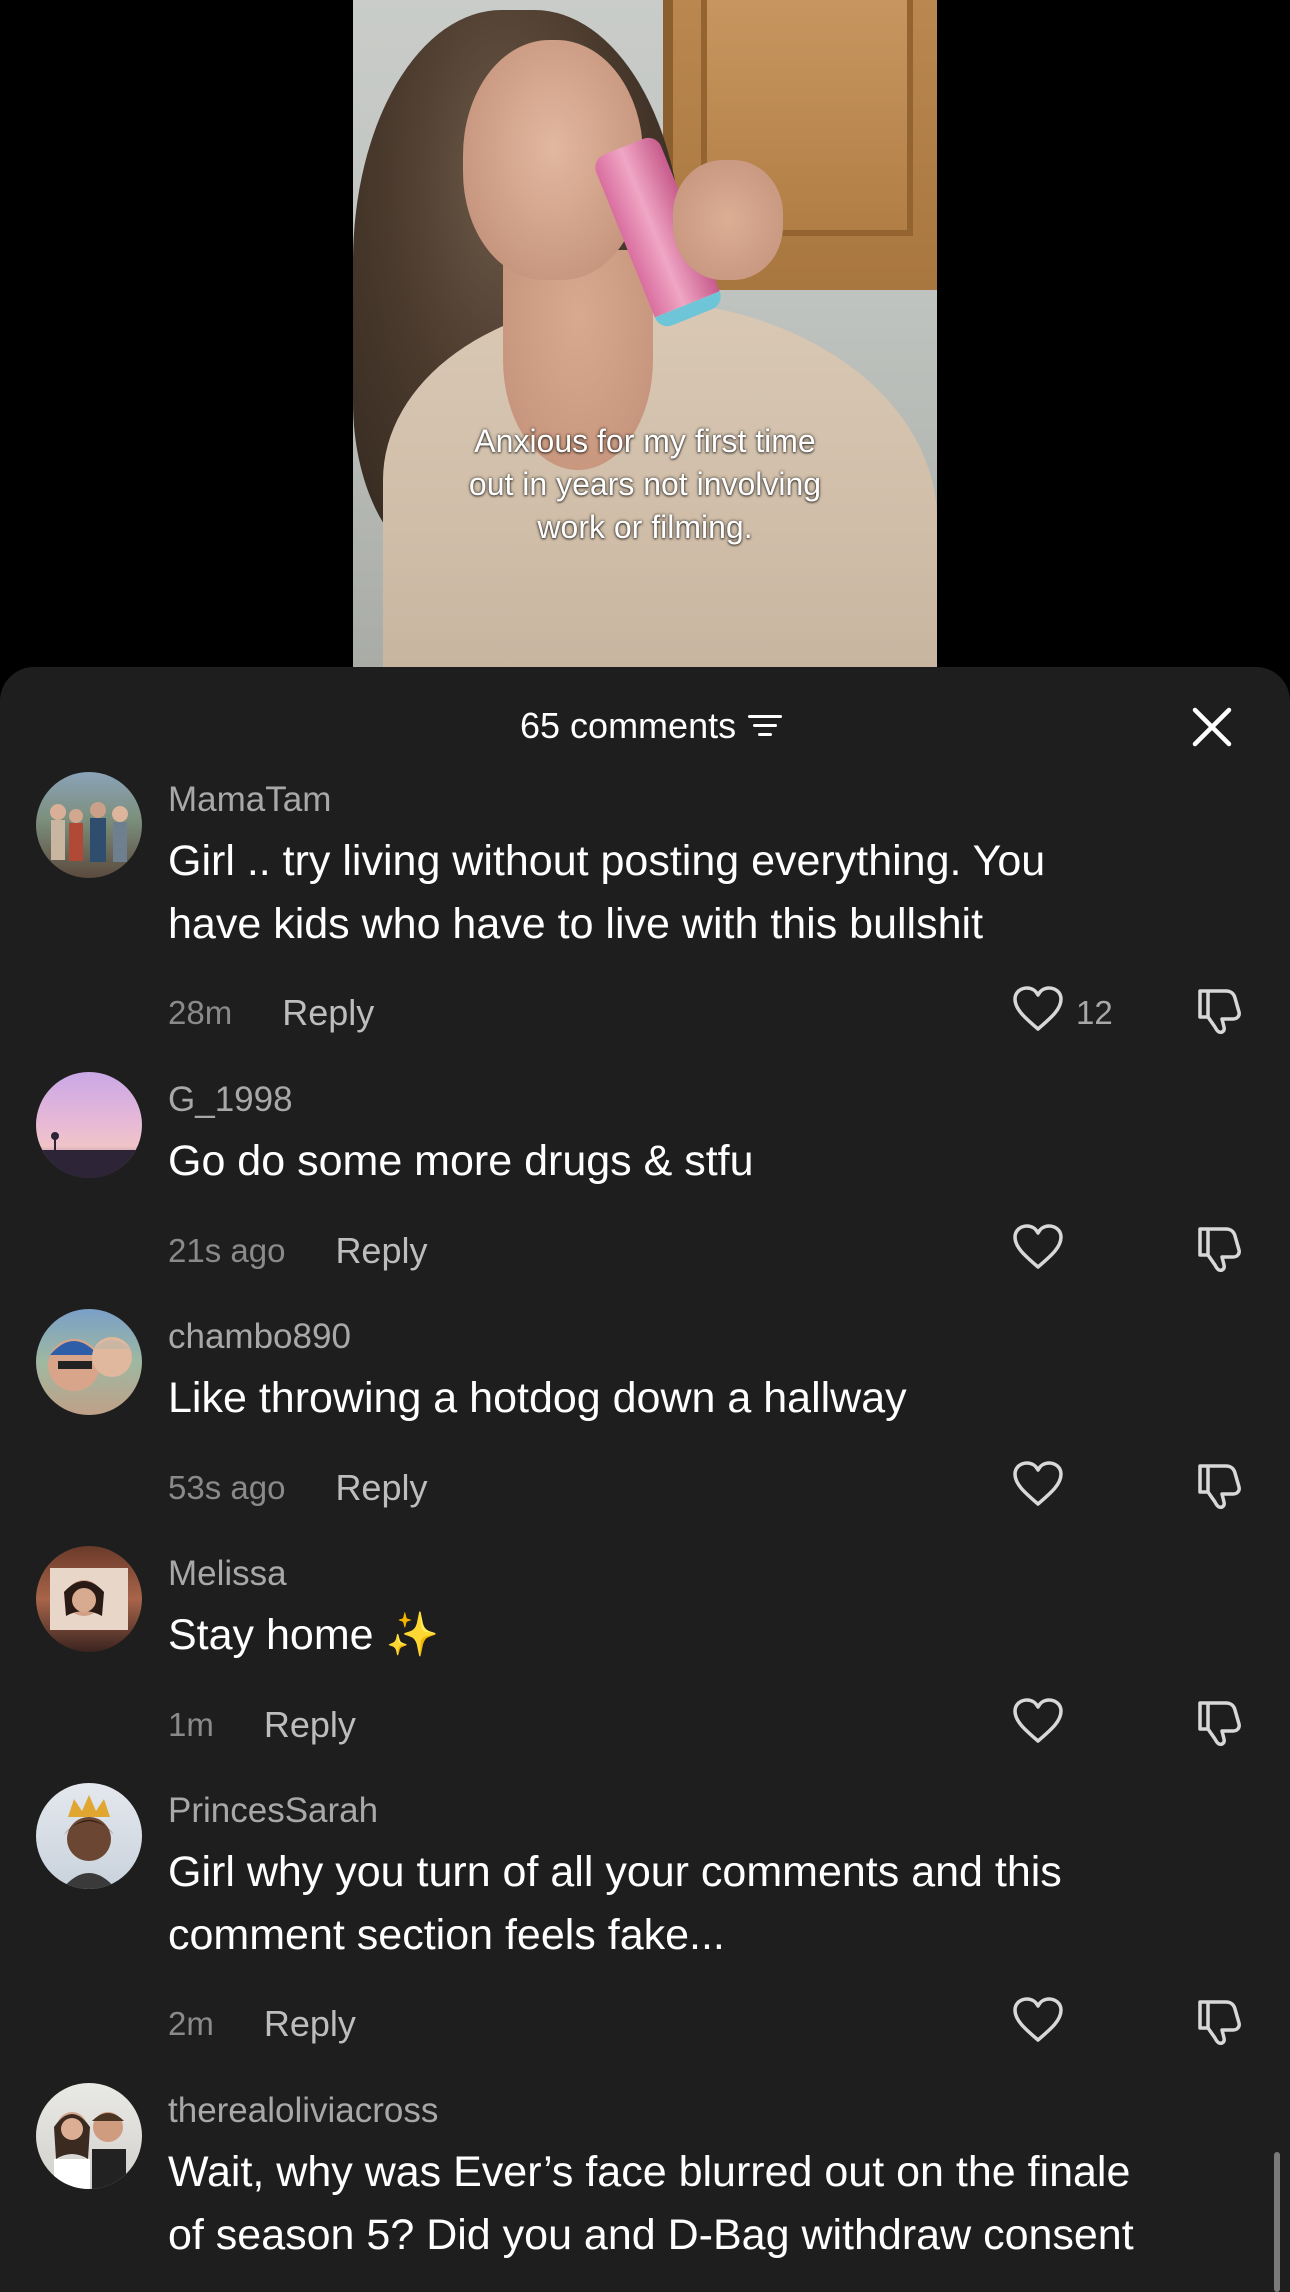 This screenshot has height=2292, width=1290. What do you see at coordinates (708, 1635) in the screenshot?
I see `comment-text: Stay home ✨` at bounding box center [708, 1635].